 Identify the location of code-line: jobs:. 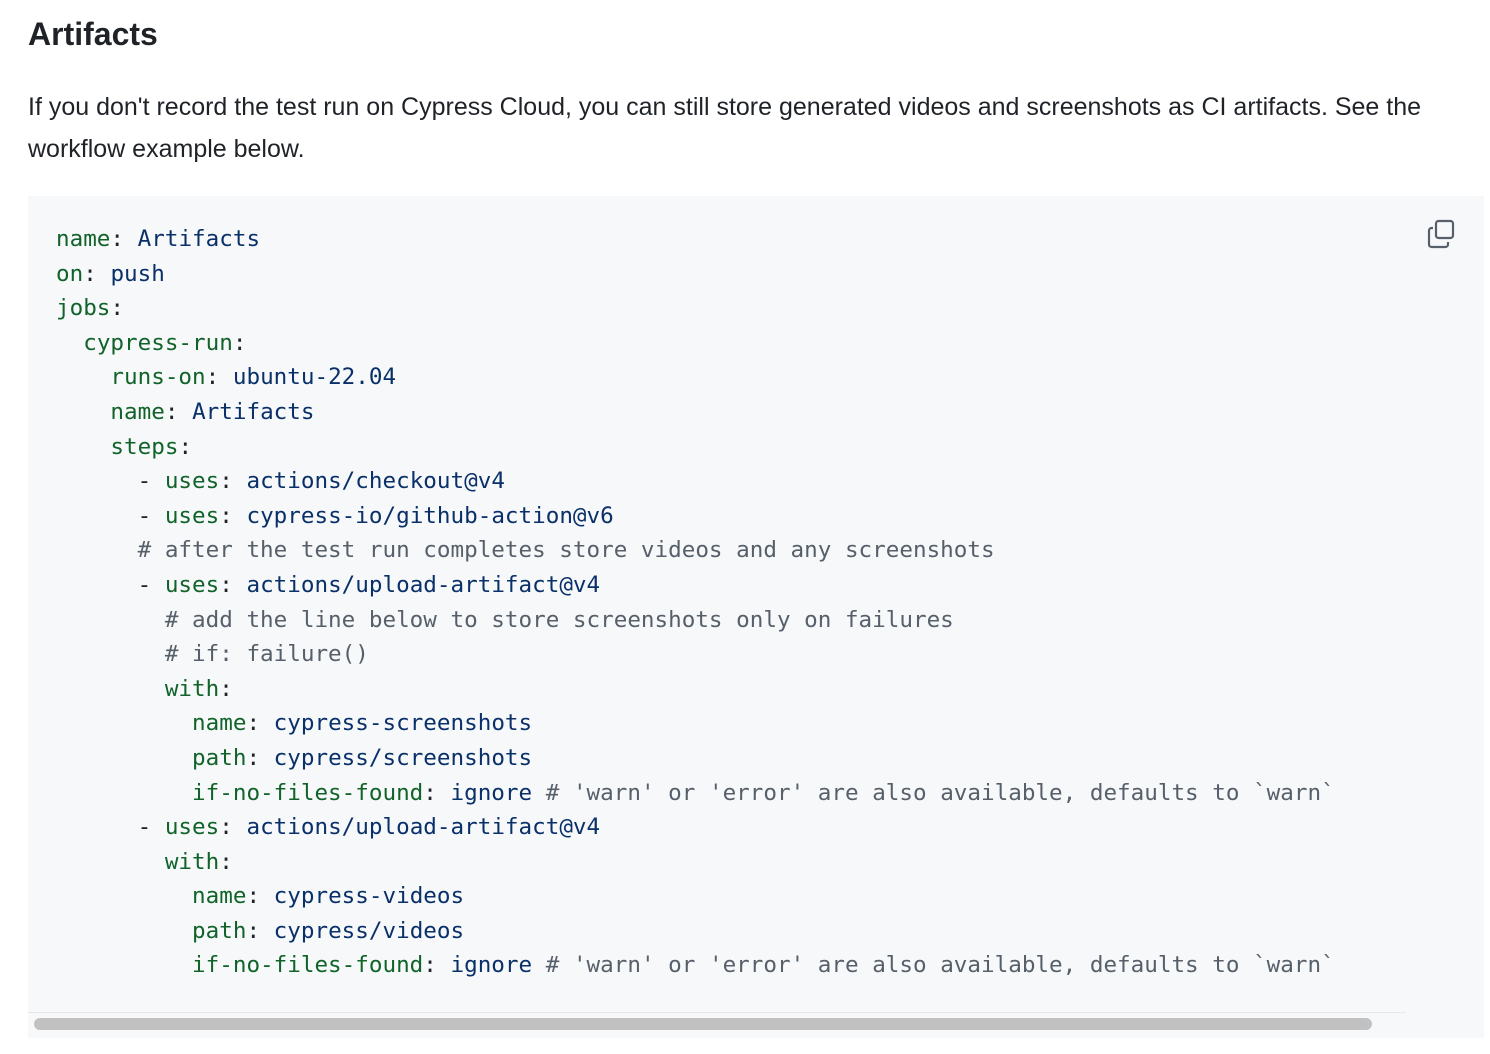
(695, 308).